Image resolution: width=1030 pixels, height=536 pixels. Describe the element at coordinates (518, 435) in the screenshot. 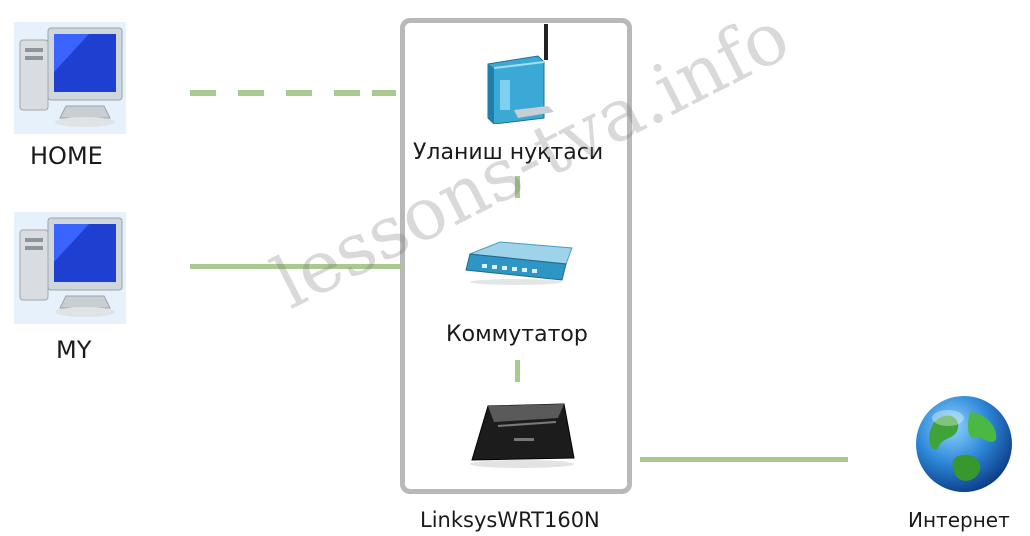

I see `router-icon` at that location.